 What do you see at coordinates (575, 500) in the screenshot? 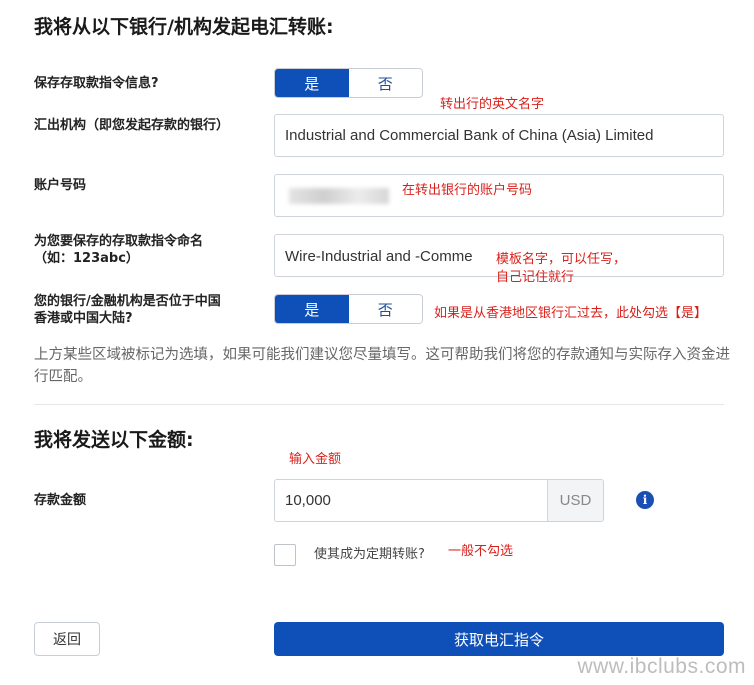
I see `currency-label: USD` at bounding box center [575, 500].